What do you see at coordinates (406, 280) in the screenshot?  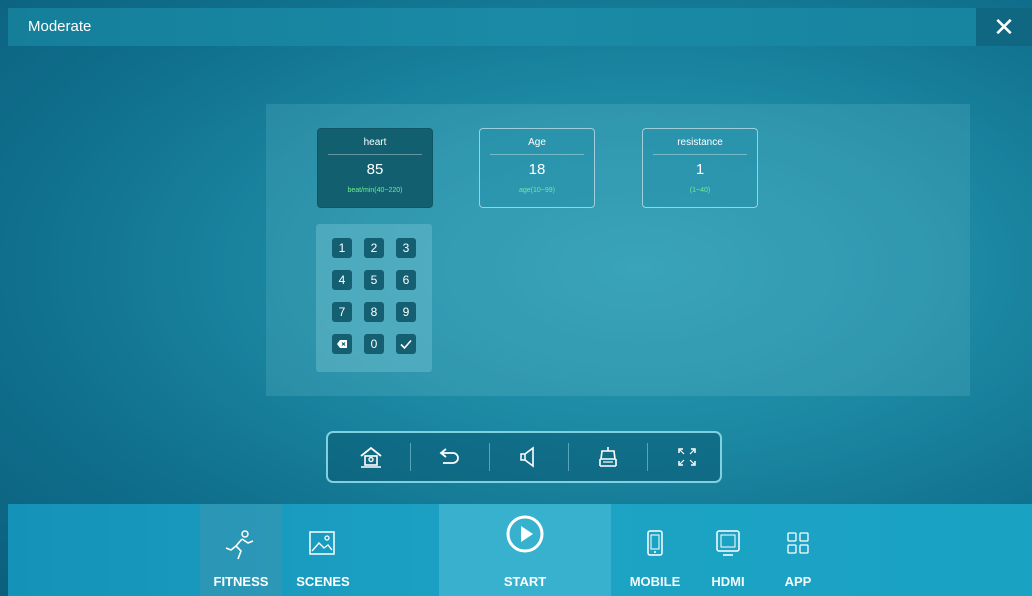 I see `key-6: 6` at bounding box center [406, 280].